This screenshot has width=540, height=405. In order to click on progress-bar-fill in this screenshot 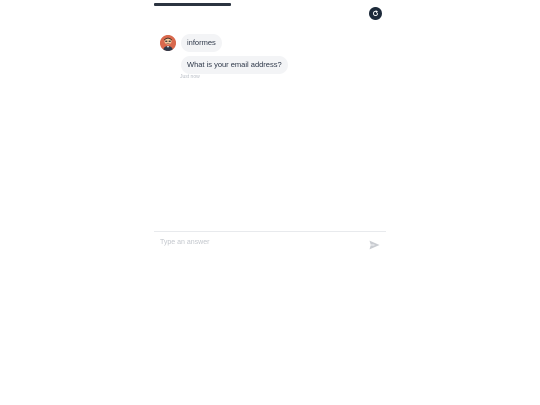, I will do `click(192, 4)`.